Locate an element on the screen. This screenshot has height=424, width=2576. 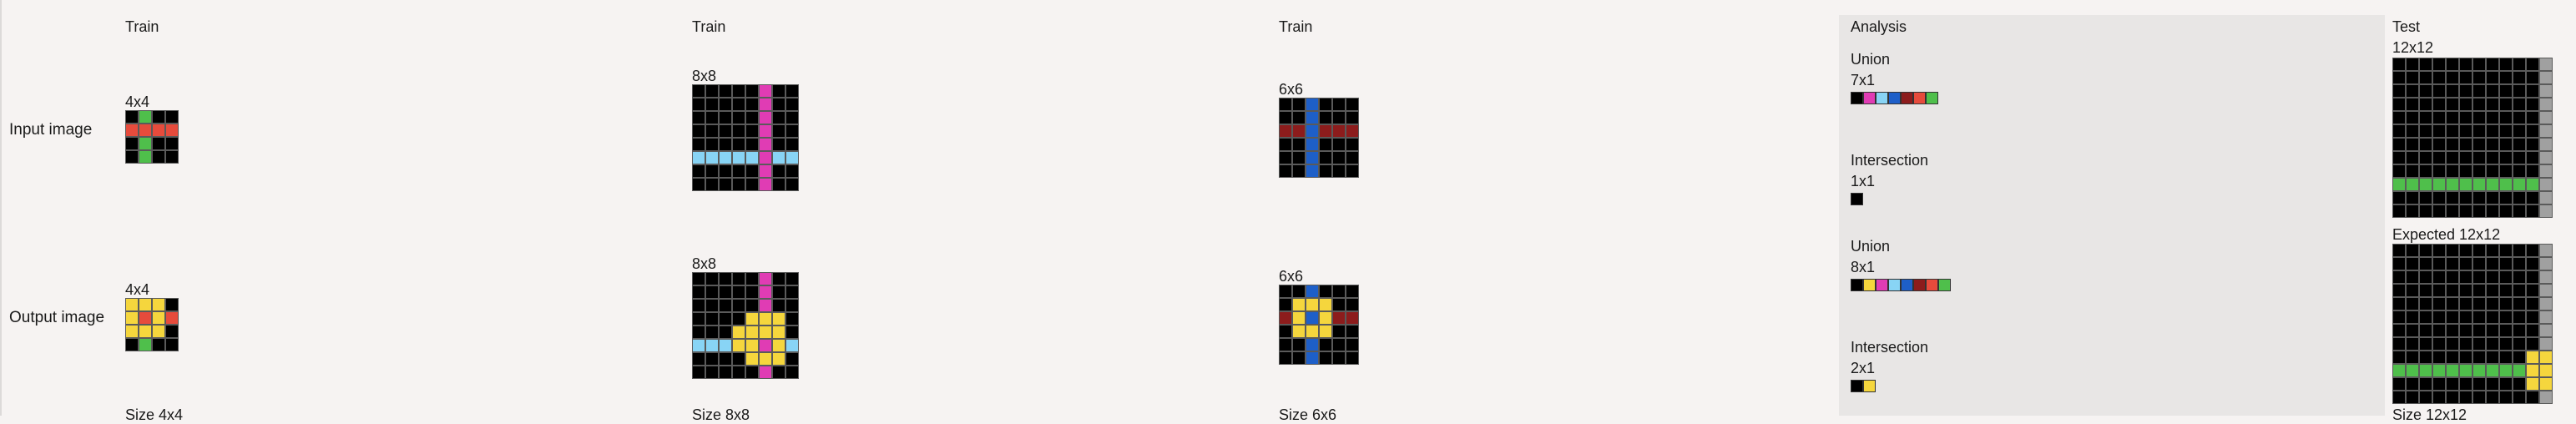
left-border is located at coordinates (1, 208).